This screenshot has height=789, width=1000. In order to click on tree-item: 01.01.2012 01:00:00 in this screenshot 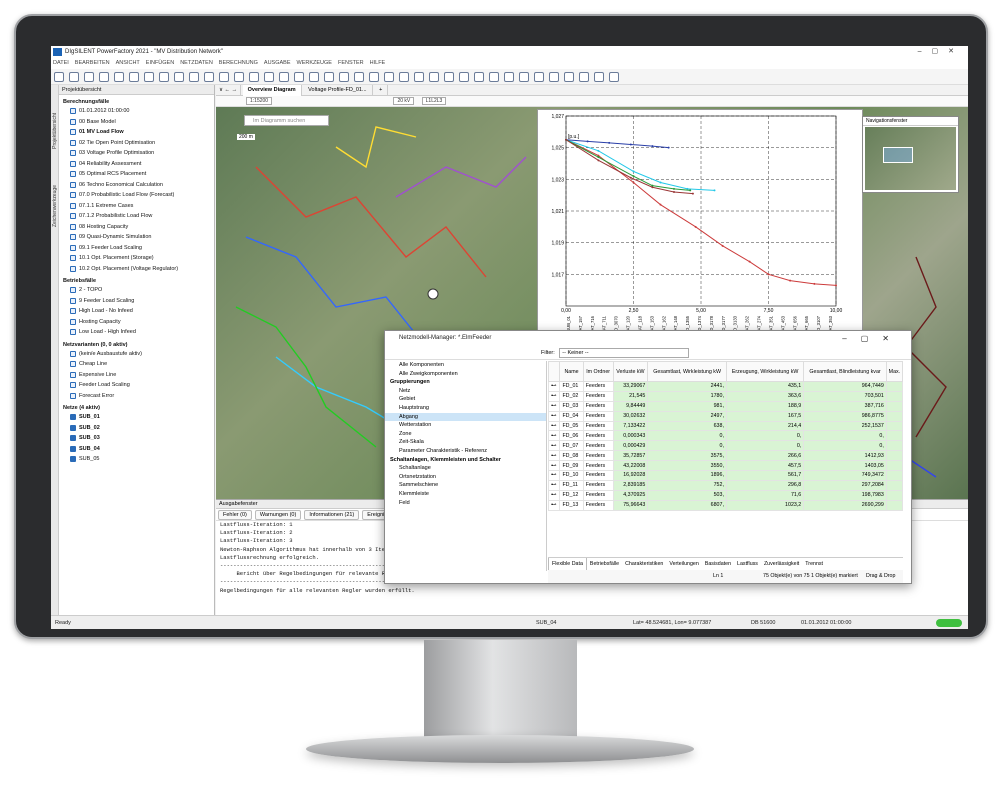, I will do `click(136, 111)`.